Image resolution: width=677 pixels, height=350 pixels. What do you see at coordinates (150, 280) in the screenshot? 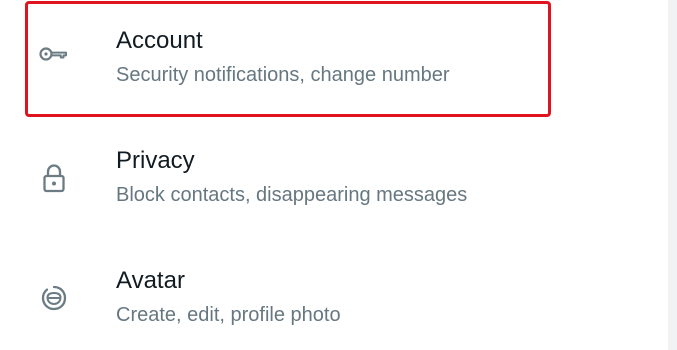
I see `settings-item-title: Avatar` at bounding box center [150, 280].